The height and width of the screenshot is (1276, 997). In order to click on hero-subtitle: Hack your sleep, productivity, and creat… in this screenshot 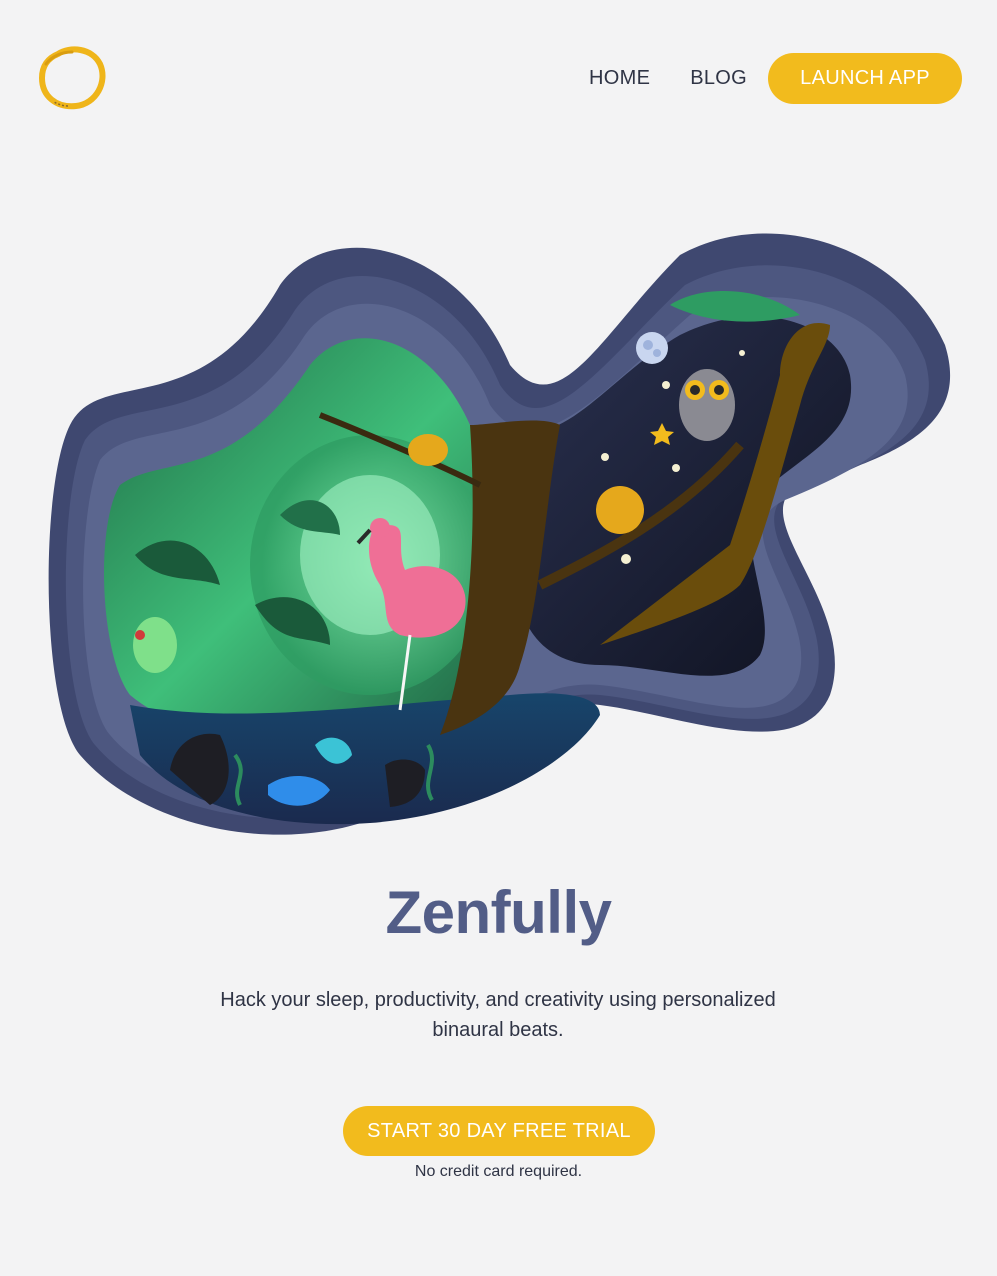, I will do `click(498, 1015)`.